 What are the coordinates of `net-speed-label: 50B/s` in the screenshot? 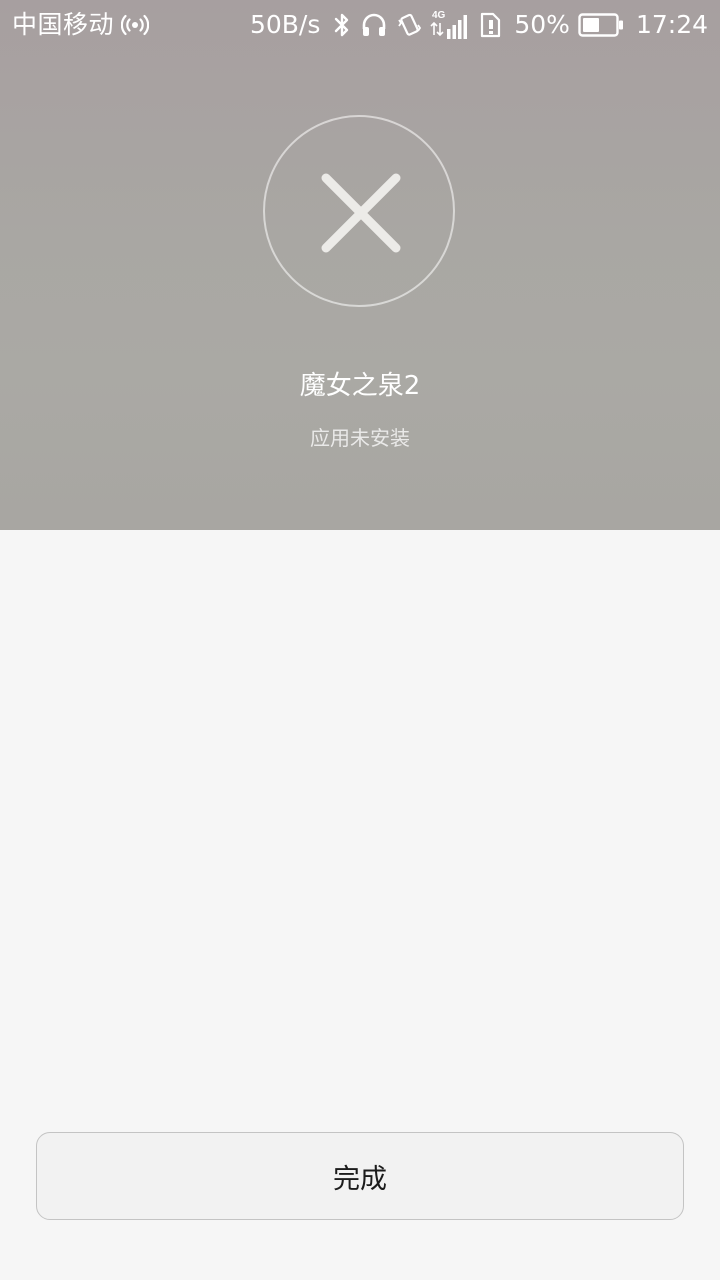 It's located at (285, 24).